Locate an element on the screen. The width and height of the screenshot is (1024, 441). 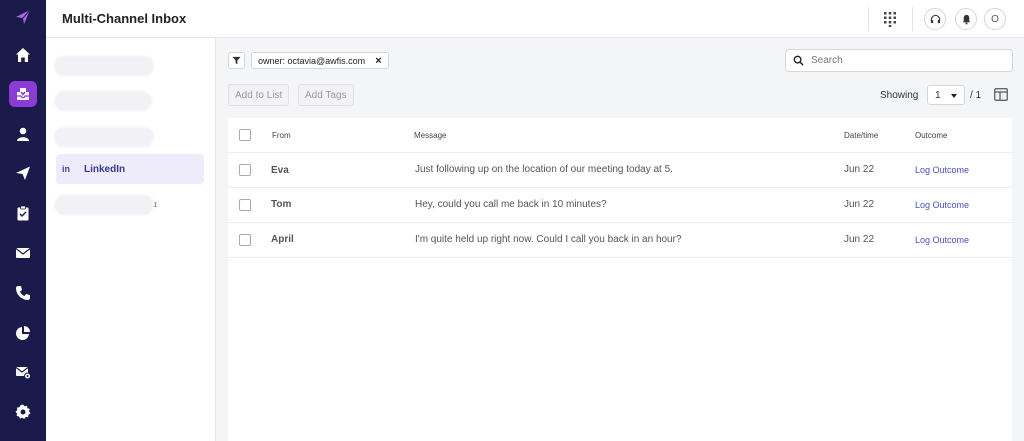
filter-chip: owner: octavia@awfis.com × is located at coordinates (320, 60).